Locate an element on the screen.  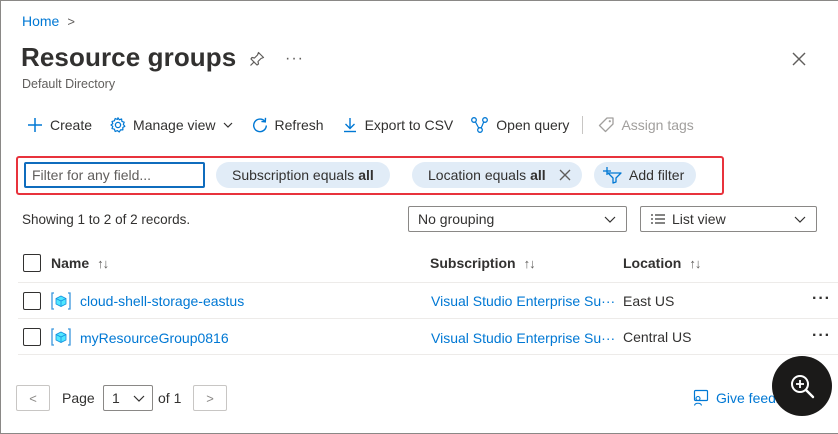
assign-tags-label: Assign tags is located at coordinates (657, 125).